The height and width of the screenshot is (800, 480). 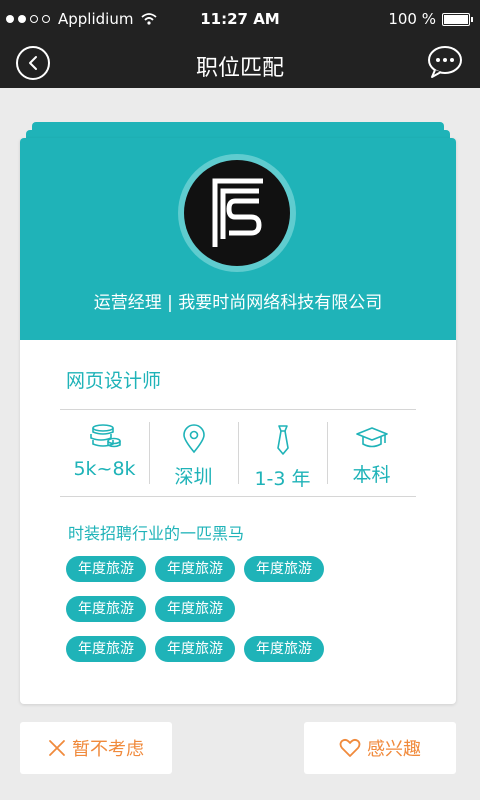 I want to click on company-logo, so click(x=237, y=213).